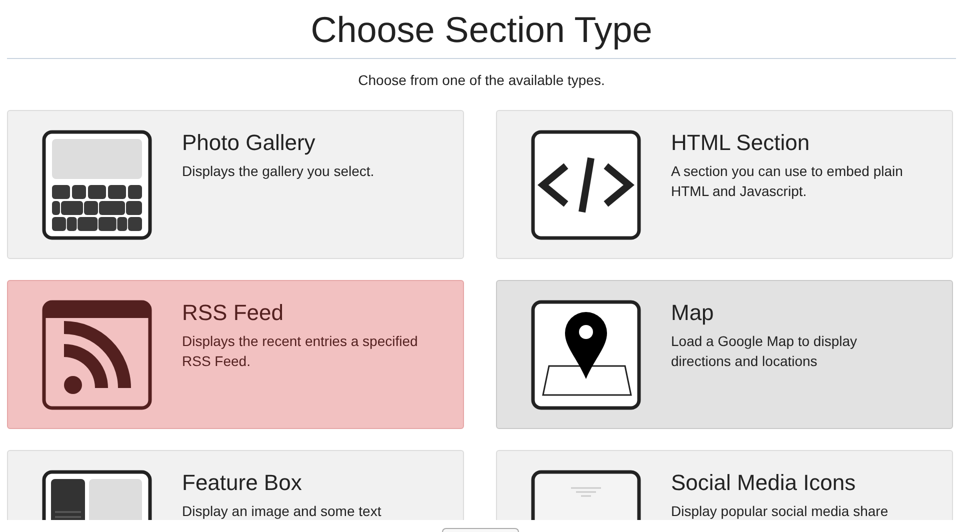  I want to click on section-type-card: Social Media Icons Display popular social media share, so click(724, 485).